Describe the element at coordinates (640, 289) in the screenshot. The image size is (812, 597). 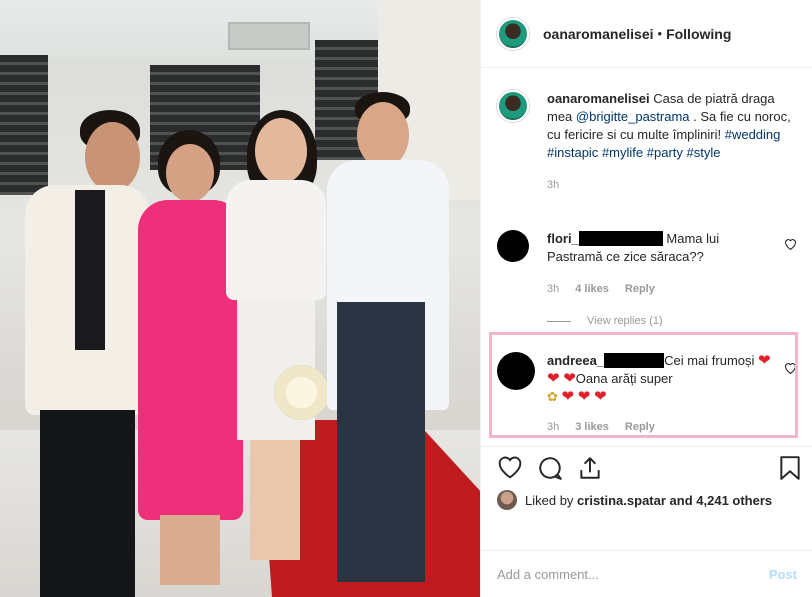
I see `reply-button: Reply` at that location.